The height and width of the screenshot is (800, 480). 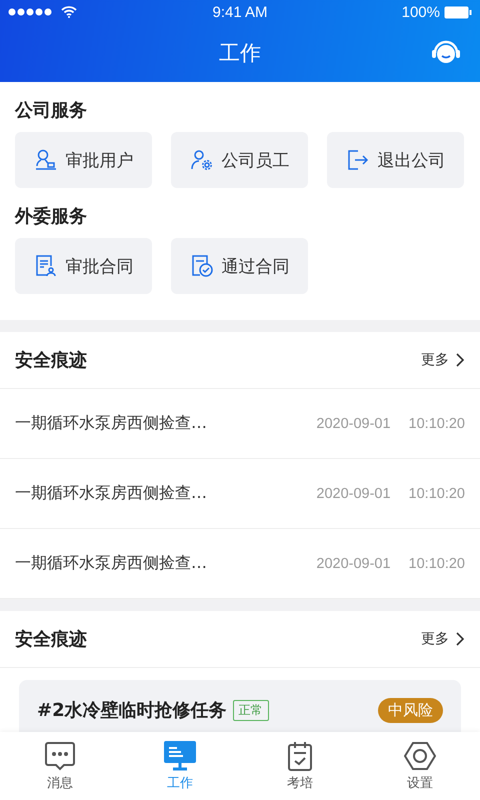 What do you see at coordinates (250, 710) in the screenshot?
I see `status-tag: 正常` at bounding box center [250, 710].